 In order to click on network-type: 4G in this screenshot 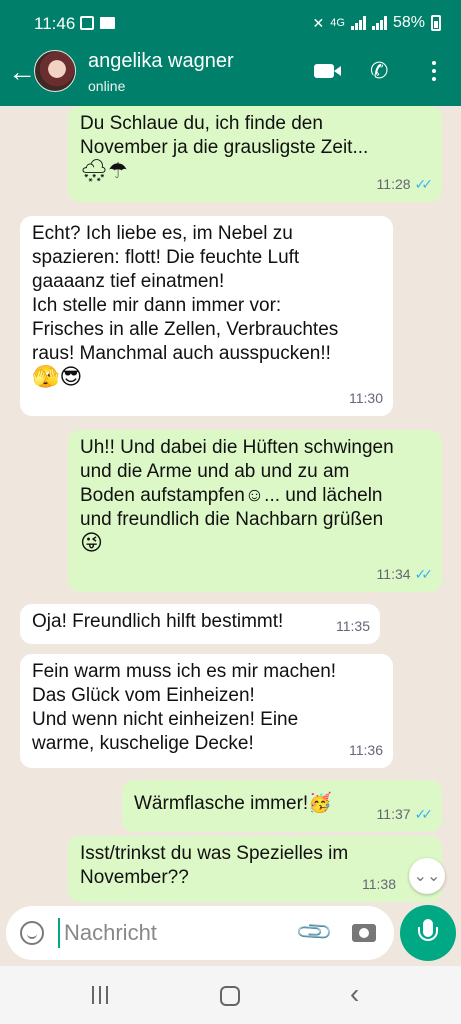, I will do `click(337, 23)`.